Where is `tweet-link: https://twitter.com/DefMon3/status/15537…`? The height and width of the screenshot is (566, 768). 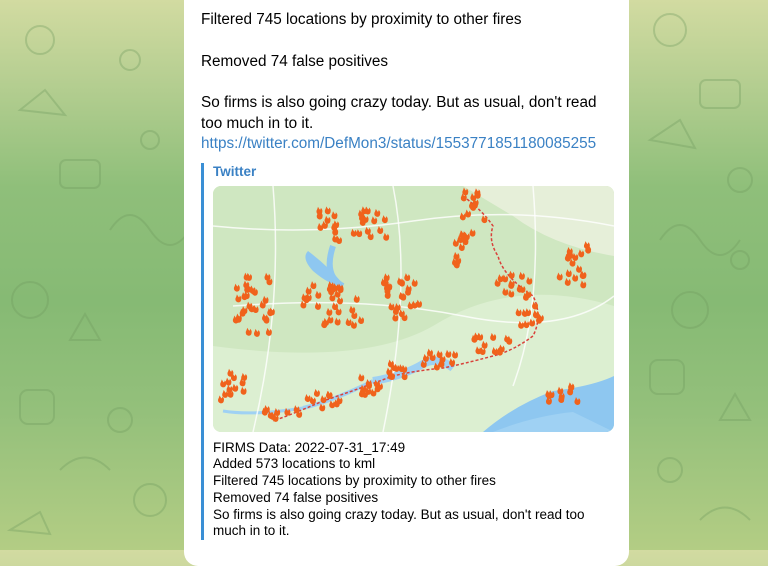 tweet-link: https://twitter.com/DefMon3/status/15537… is located at coordinates (406, 144).